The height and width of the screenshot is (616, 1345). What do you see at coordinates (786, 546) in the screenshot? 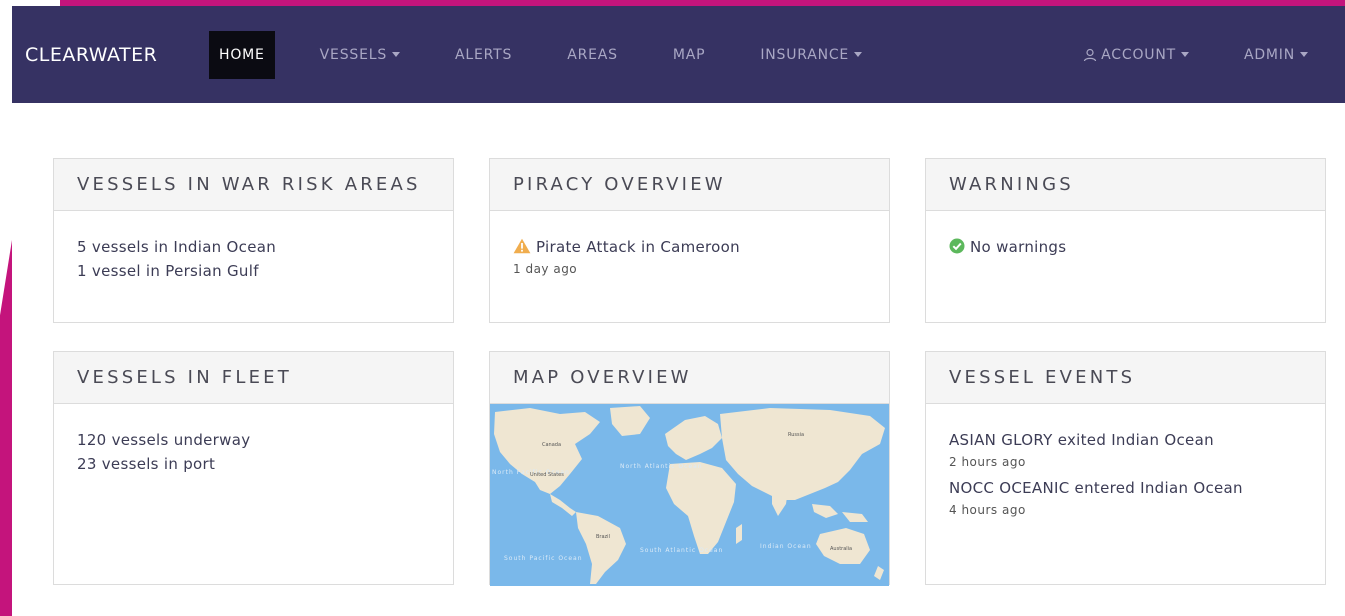
I see `ocean-label: Indian Ocean` at bounding box center [786, 546].